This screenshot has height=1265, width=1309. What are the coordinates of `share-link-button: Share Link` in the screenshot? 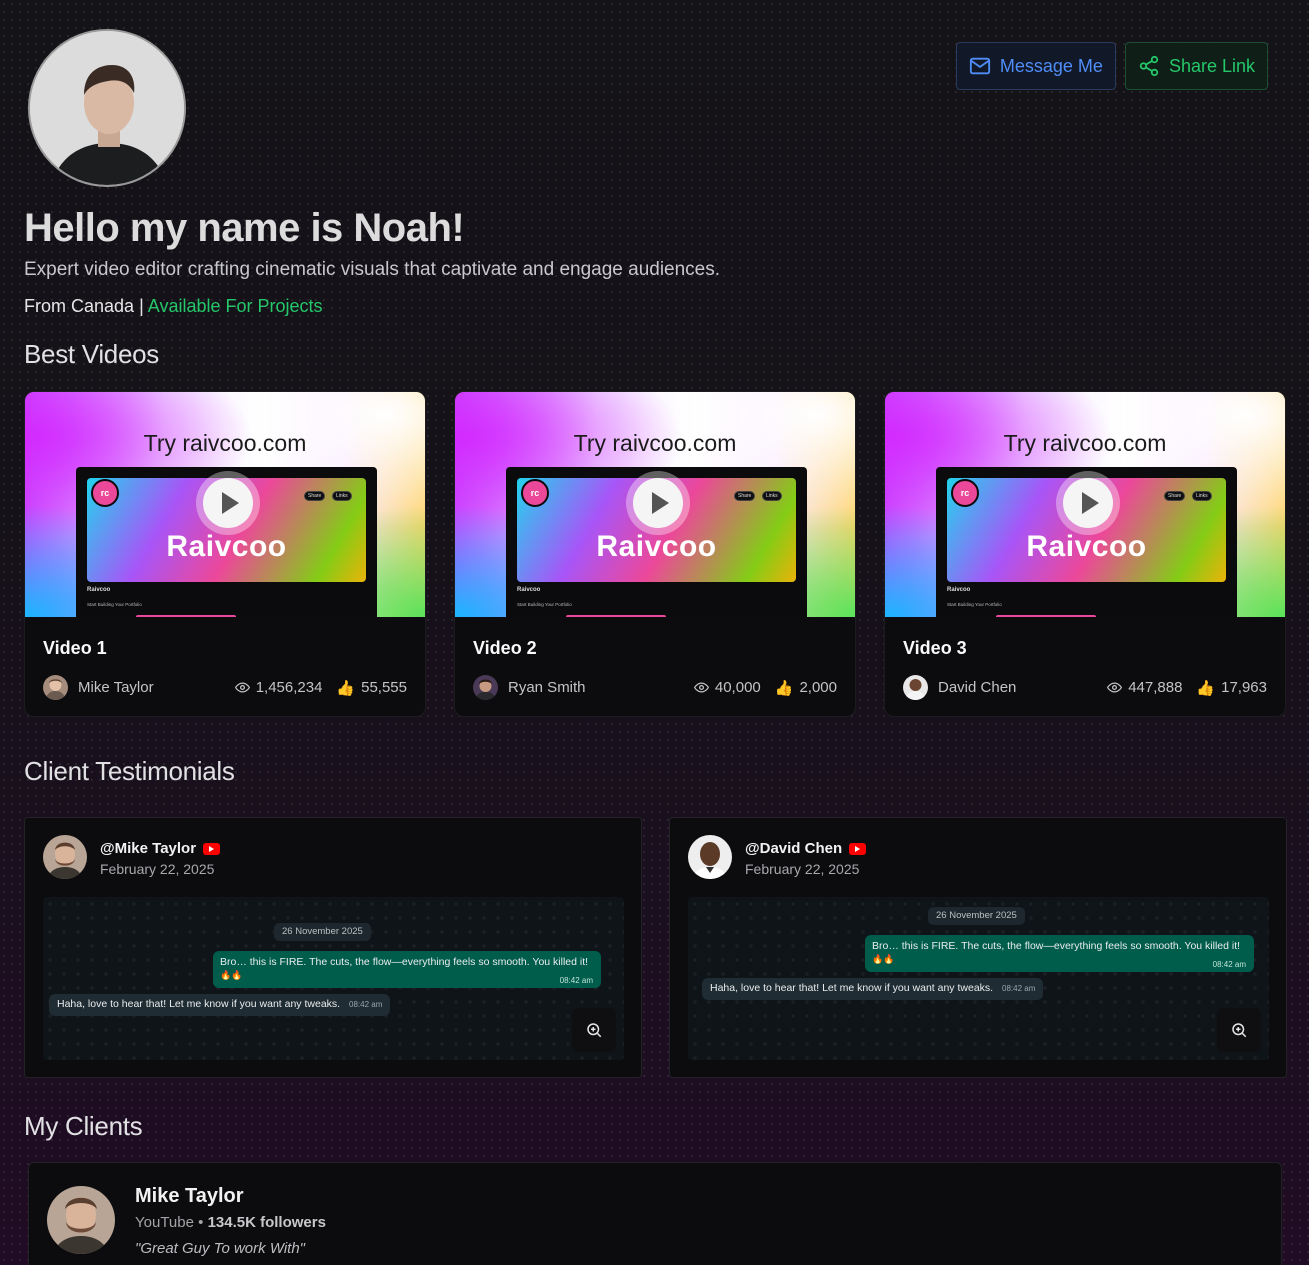 It's located at (1196, 66).